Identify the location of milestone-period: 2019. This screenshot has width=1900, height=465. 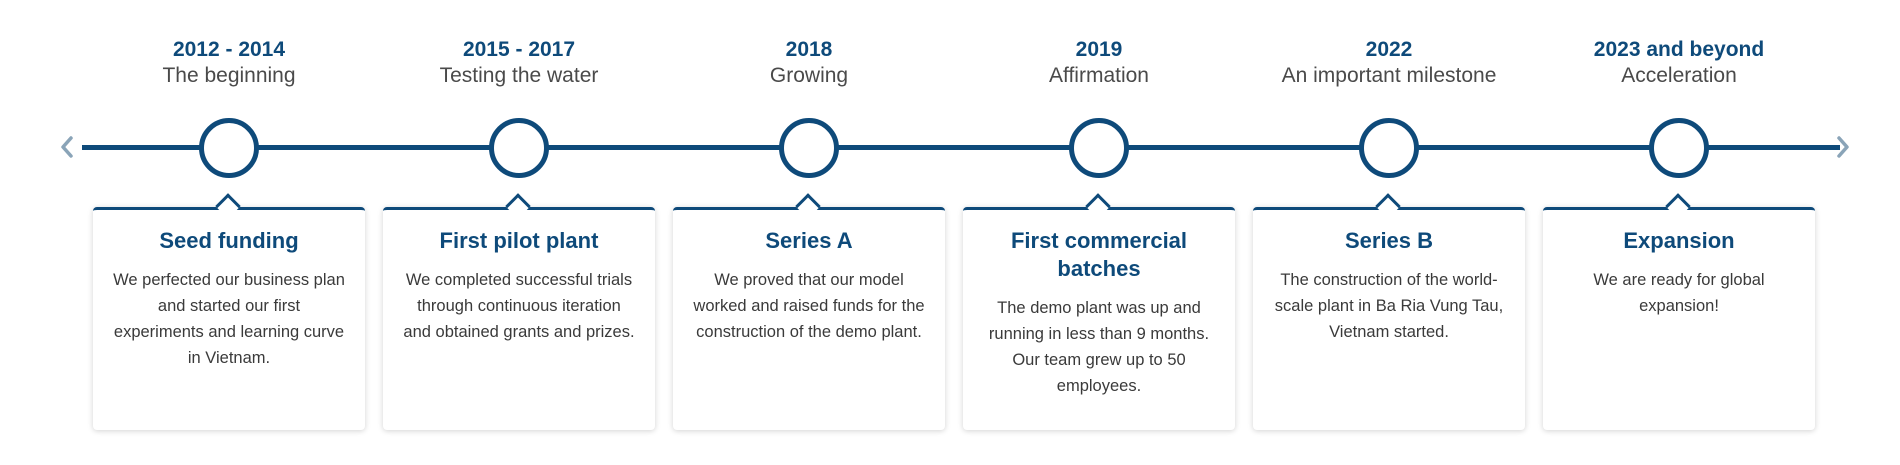
(1099, 49).